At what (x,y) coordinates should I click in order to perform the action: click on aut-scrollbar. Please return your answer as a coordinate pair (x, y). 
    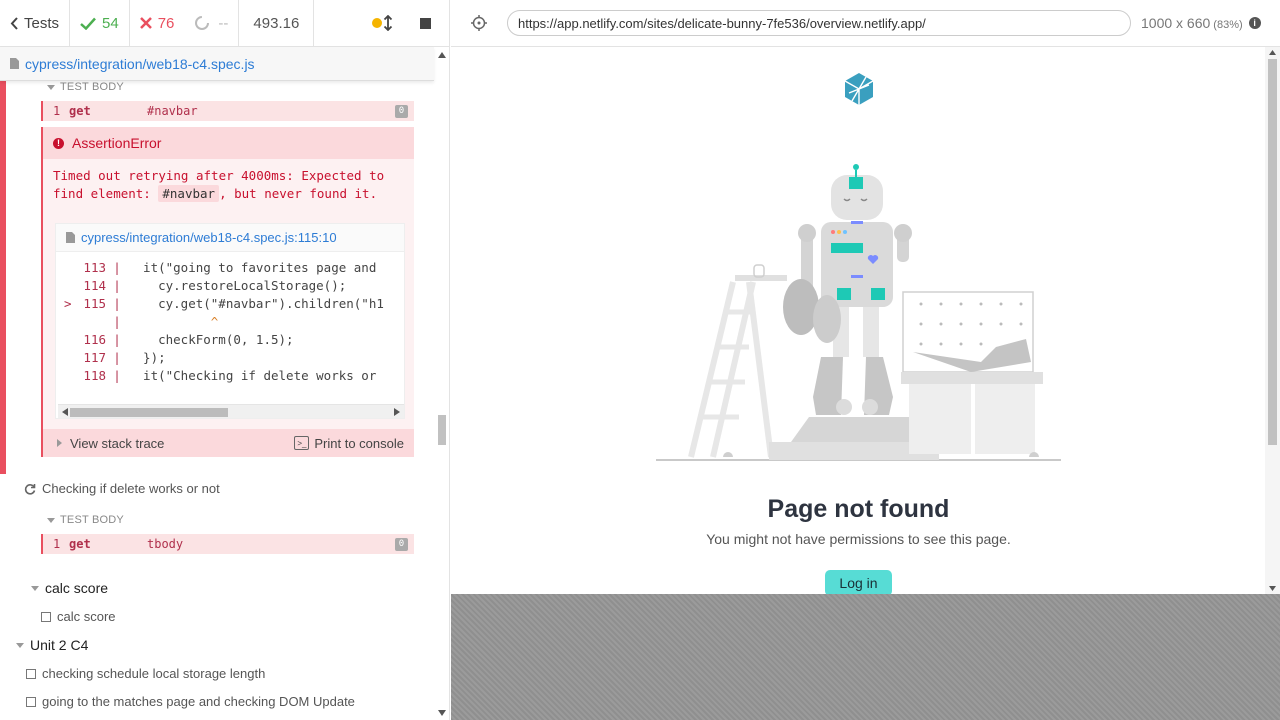
    Looking at the image, I should click on (1272, 320).